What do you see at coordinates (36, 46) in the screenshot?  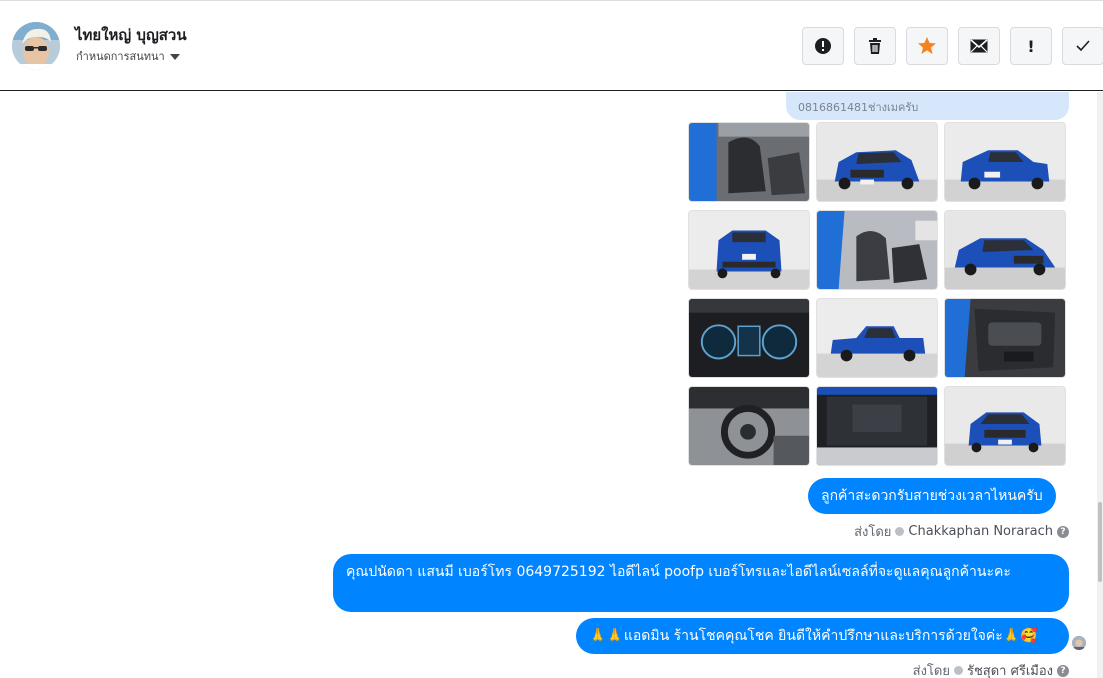 I see `contact-avatar` at bounding box center [36, 46].